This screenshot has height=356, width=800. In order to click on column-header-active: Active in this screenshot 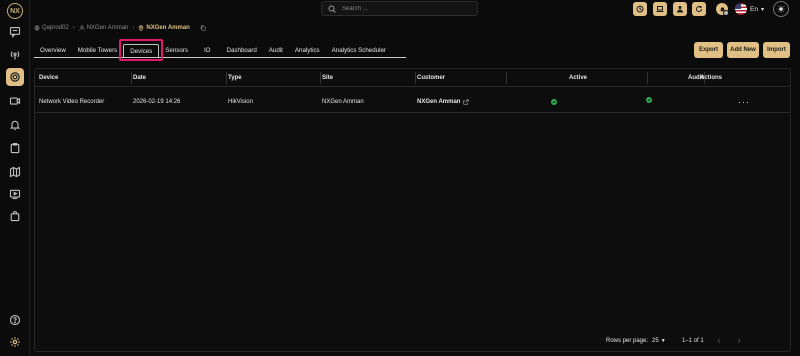, I will do `click(578, 78)`.